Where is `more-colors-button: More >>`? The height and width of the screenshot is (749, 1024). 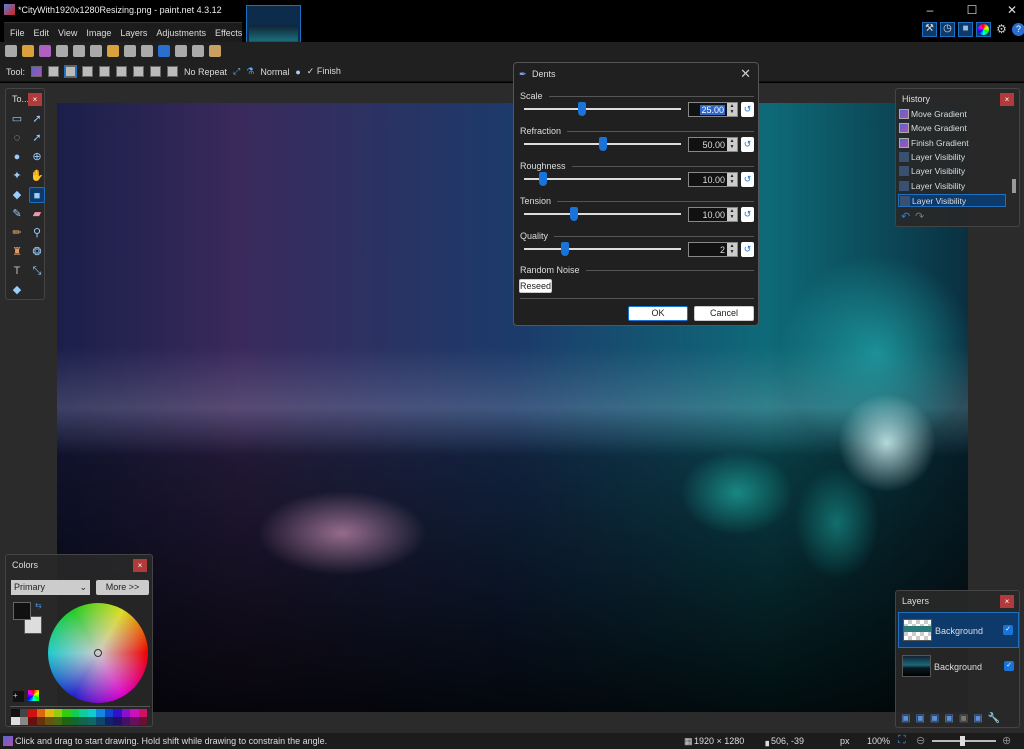 more-colors-button: More >> is located at coordinates (122, 587).